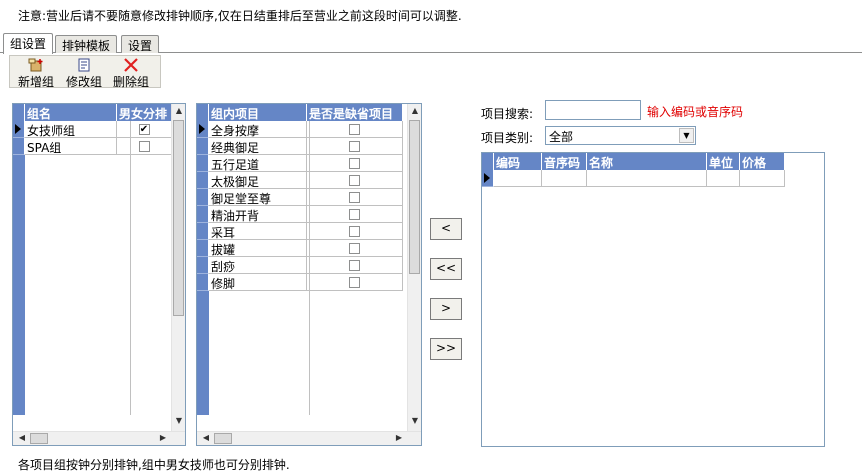  I want to click on delete-group-button: 删除组, so click(131, 74).